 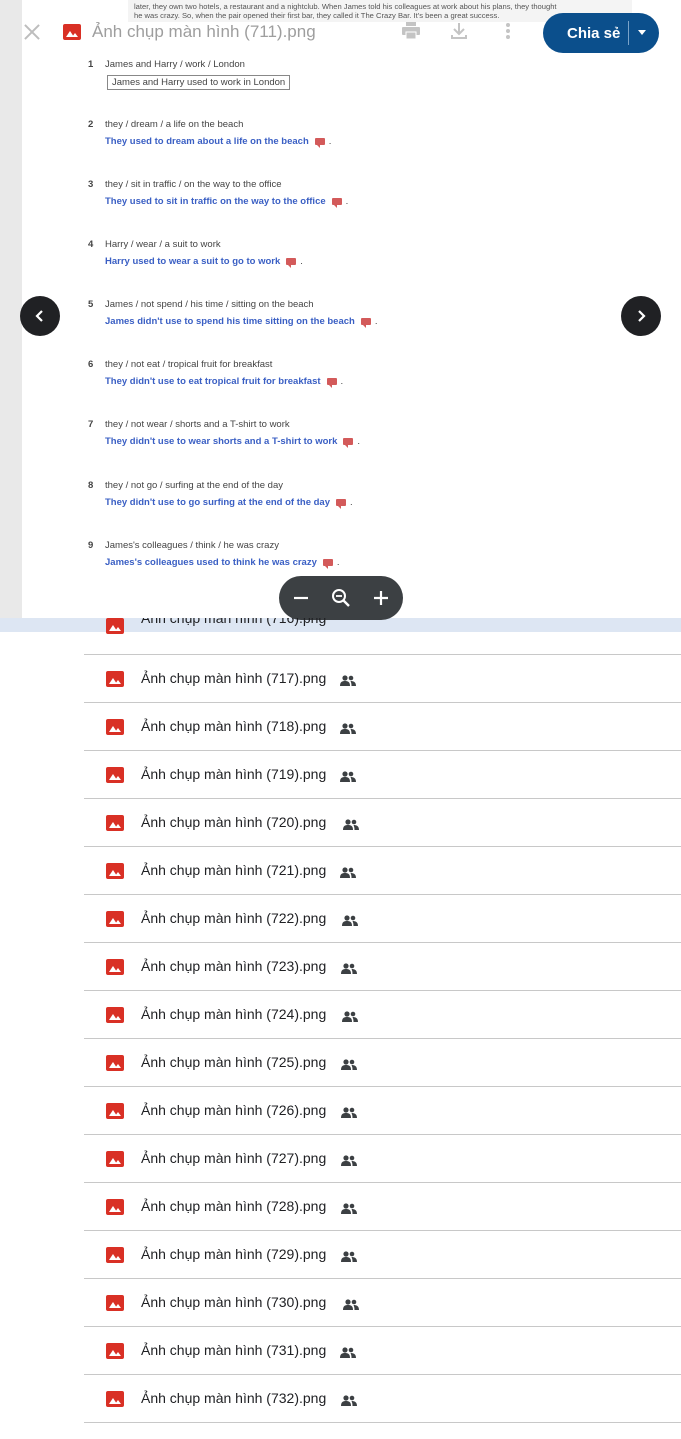 I want to click on zoom-out-icon, so click(x=301, y=598).